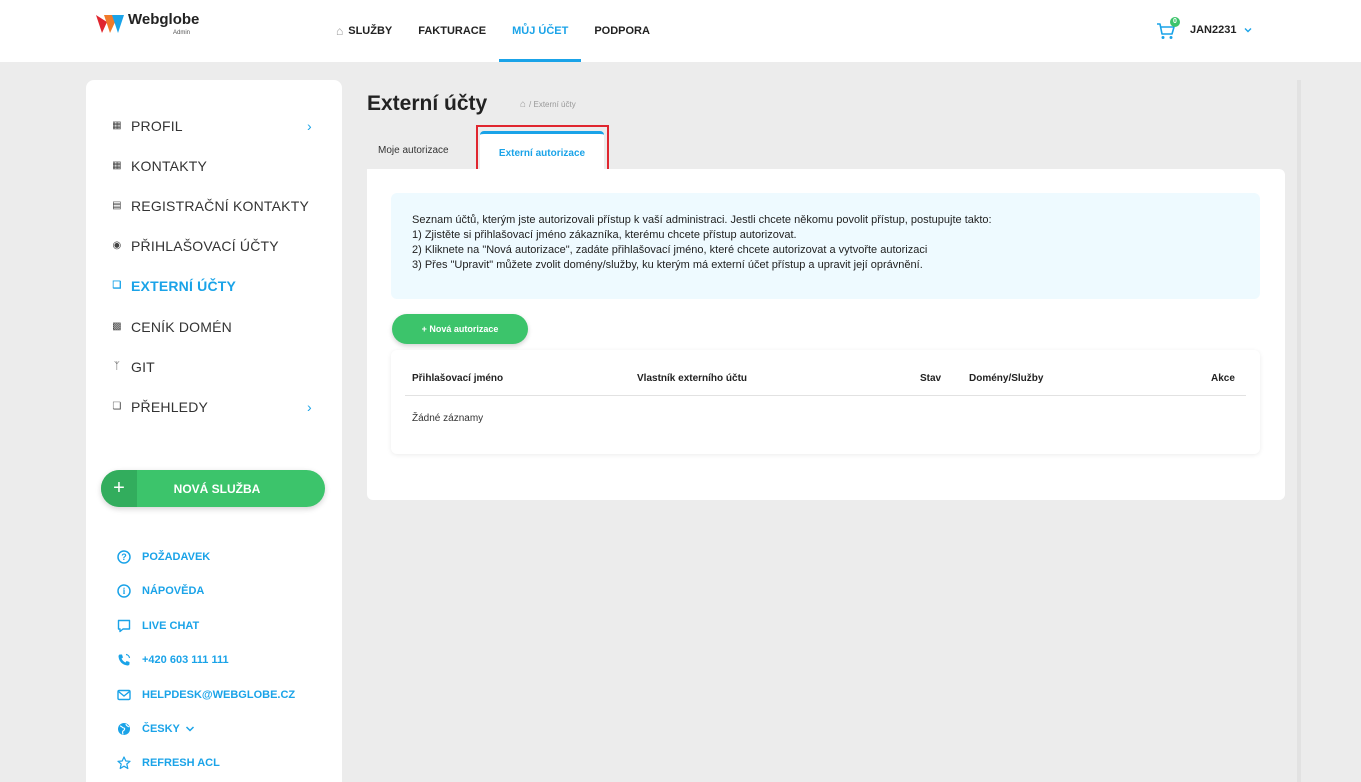 Image resolution: width=1361 pixels, height=782 pixels. Describe the element at coordinates (143, 367) in the screenshot. I see `sidebar-item-label: GIT` at that location.